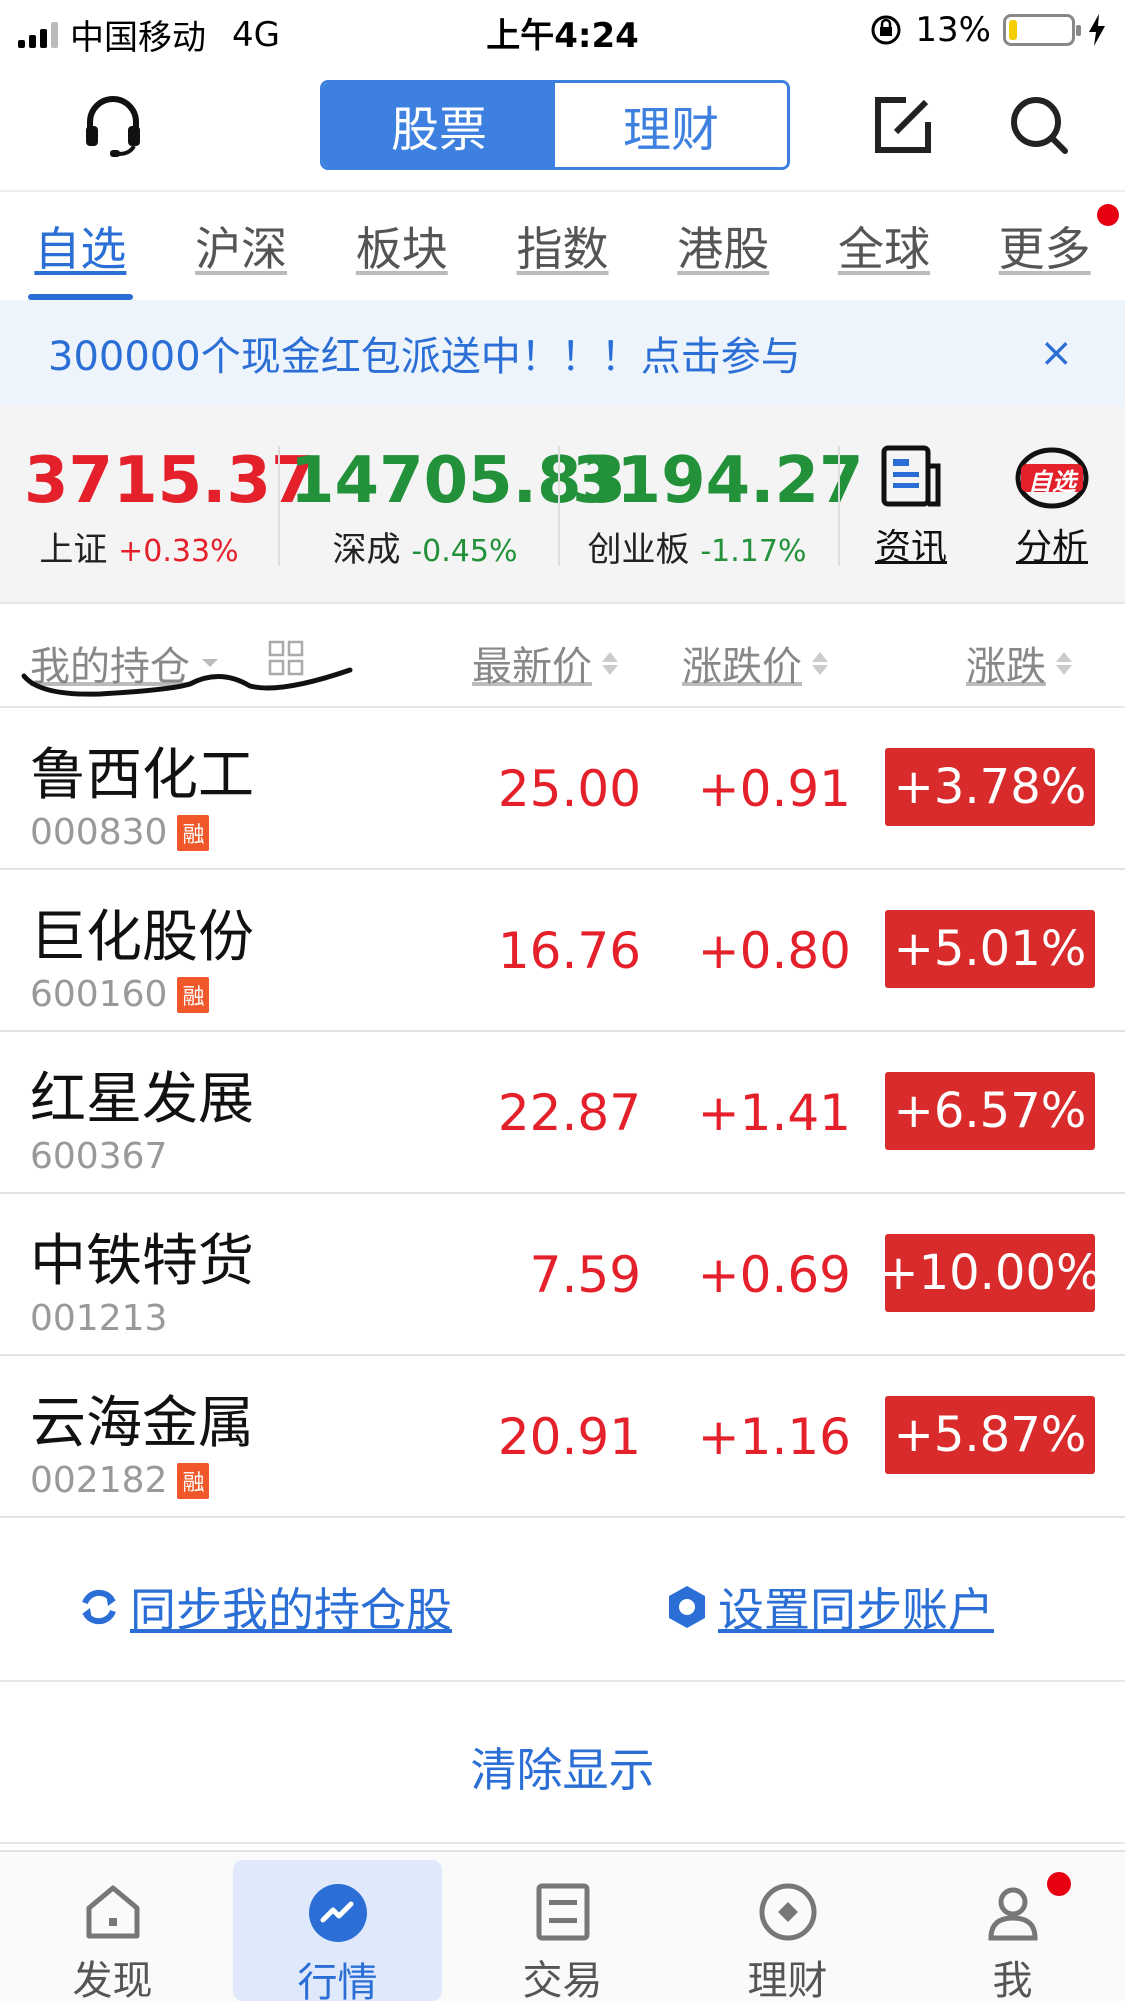  Describe the element at coordinates (562, 1912) in the screenshot. I see `trade-icon` at that location.